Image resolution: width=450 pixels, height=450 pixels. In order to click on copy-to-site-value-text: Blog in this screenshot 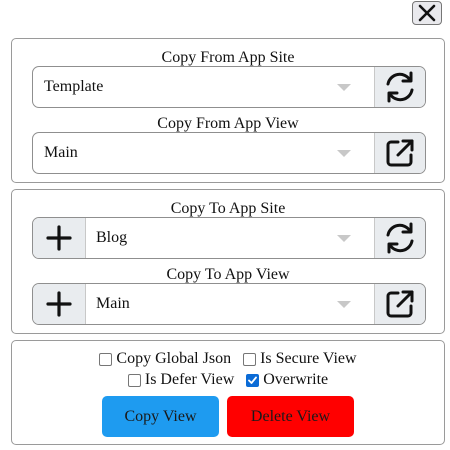, I will do `click(112, 237)`.